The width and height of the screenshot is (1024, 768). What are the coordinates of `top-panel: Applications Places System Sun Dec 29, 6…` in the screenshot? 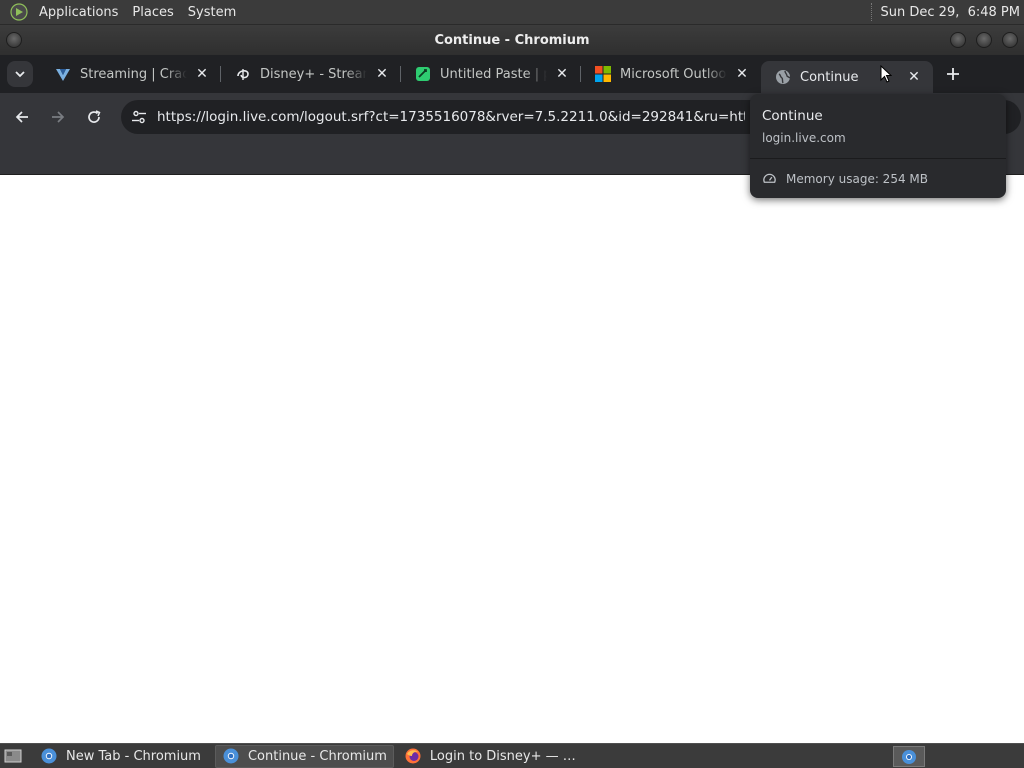 It's located at (512, 12).